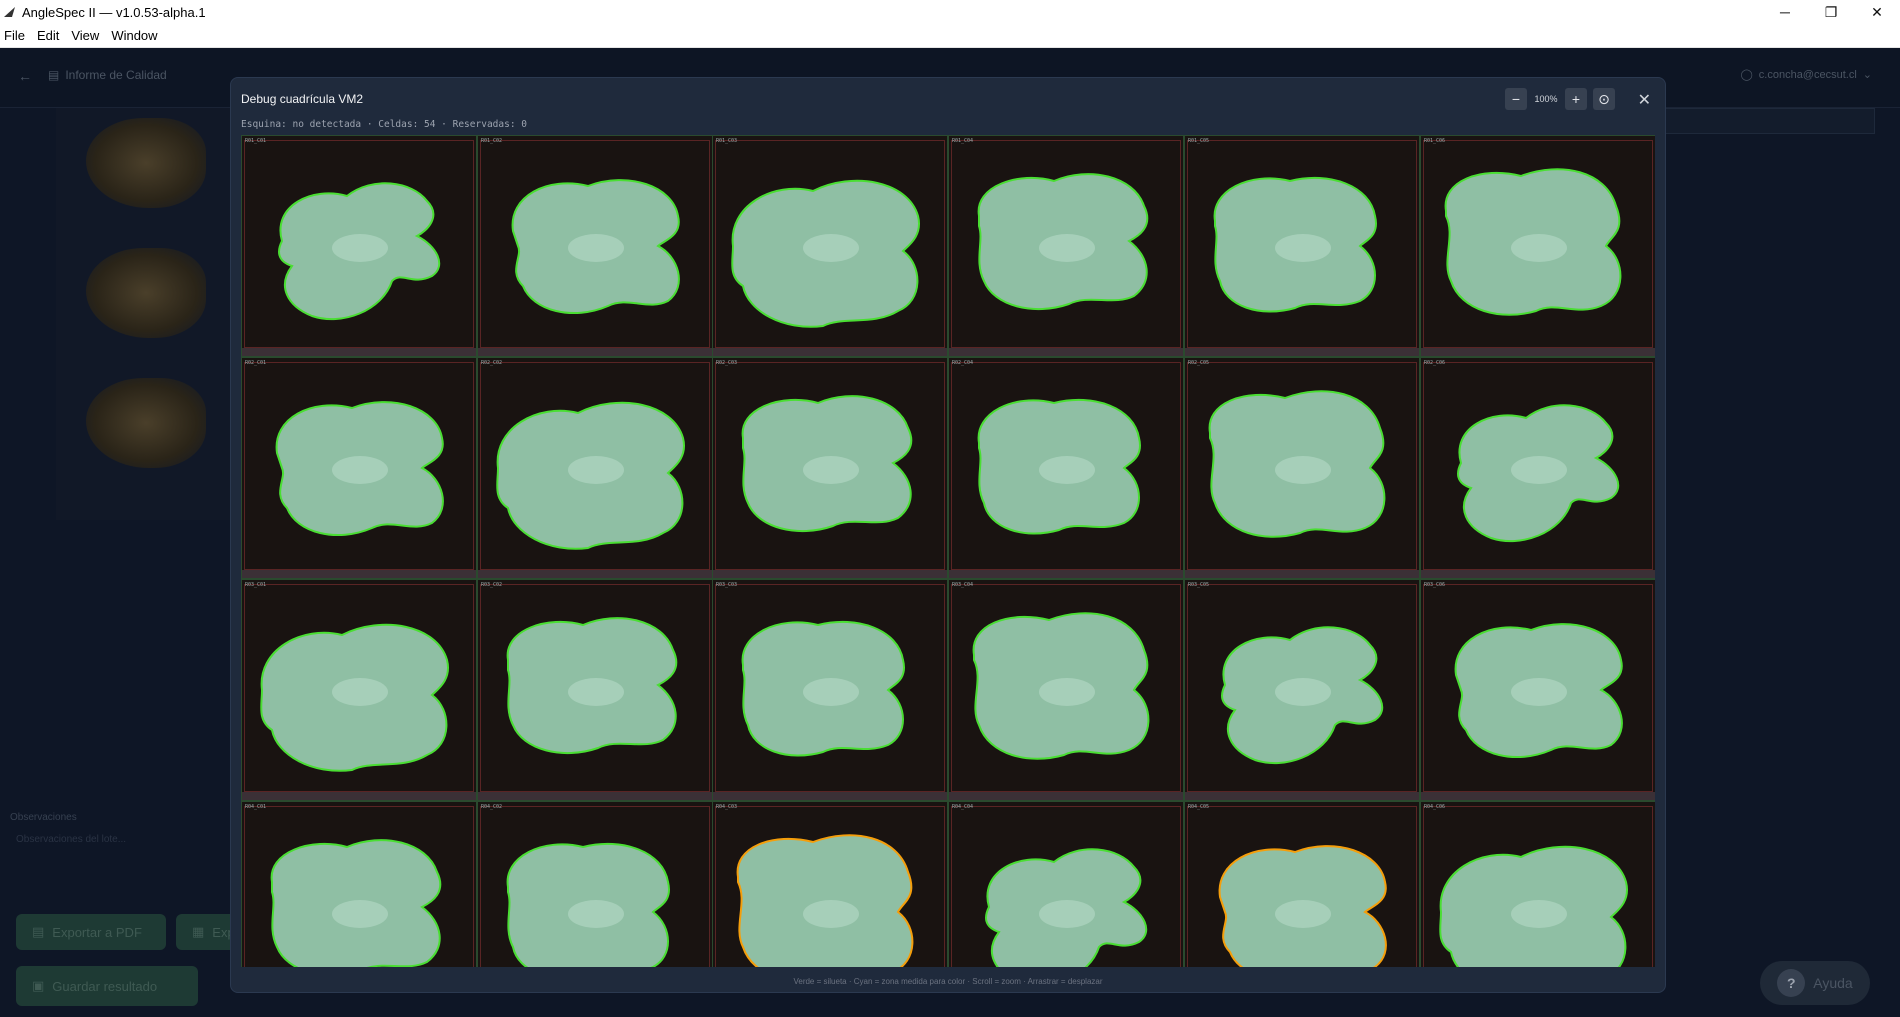 The image size is (1900, 1017). Describe the element at coordinates (1302, 884) in the screenshot. I see `grid-cell: R04_C05` at that location.